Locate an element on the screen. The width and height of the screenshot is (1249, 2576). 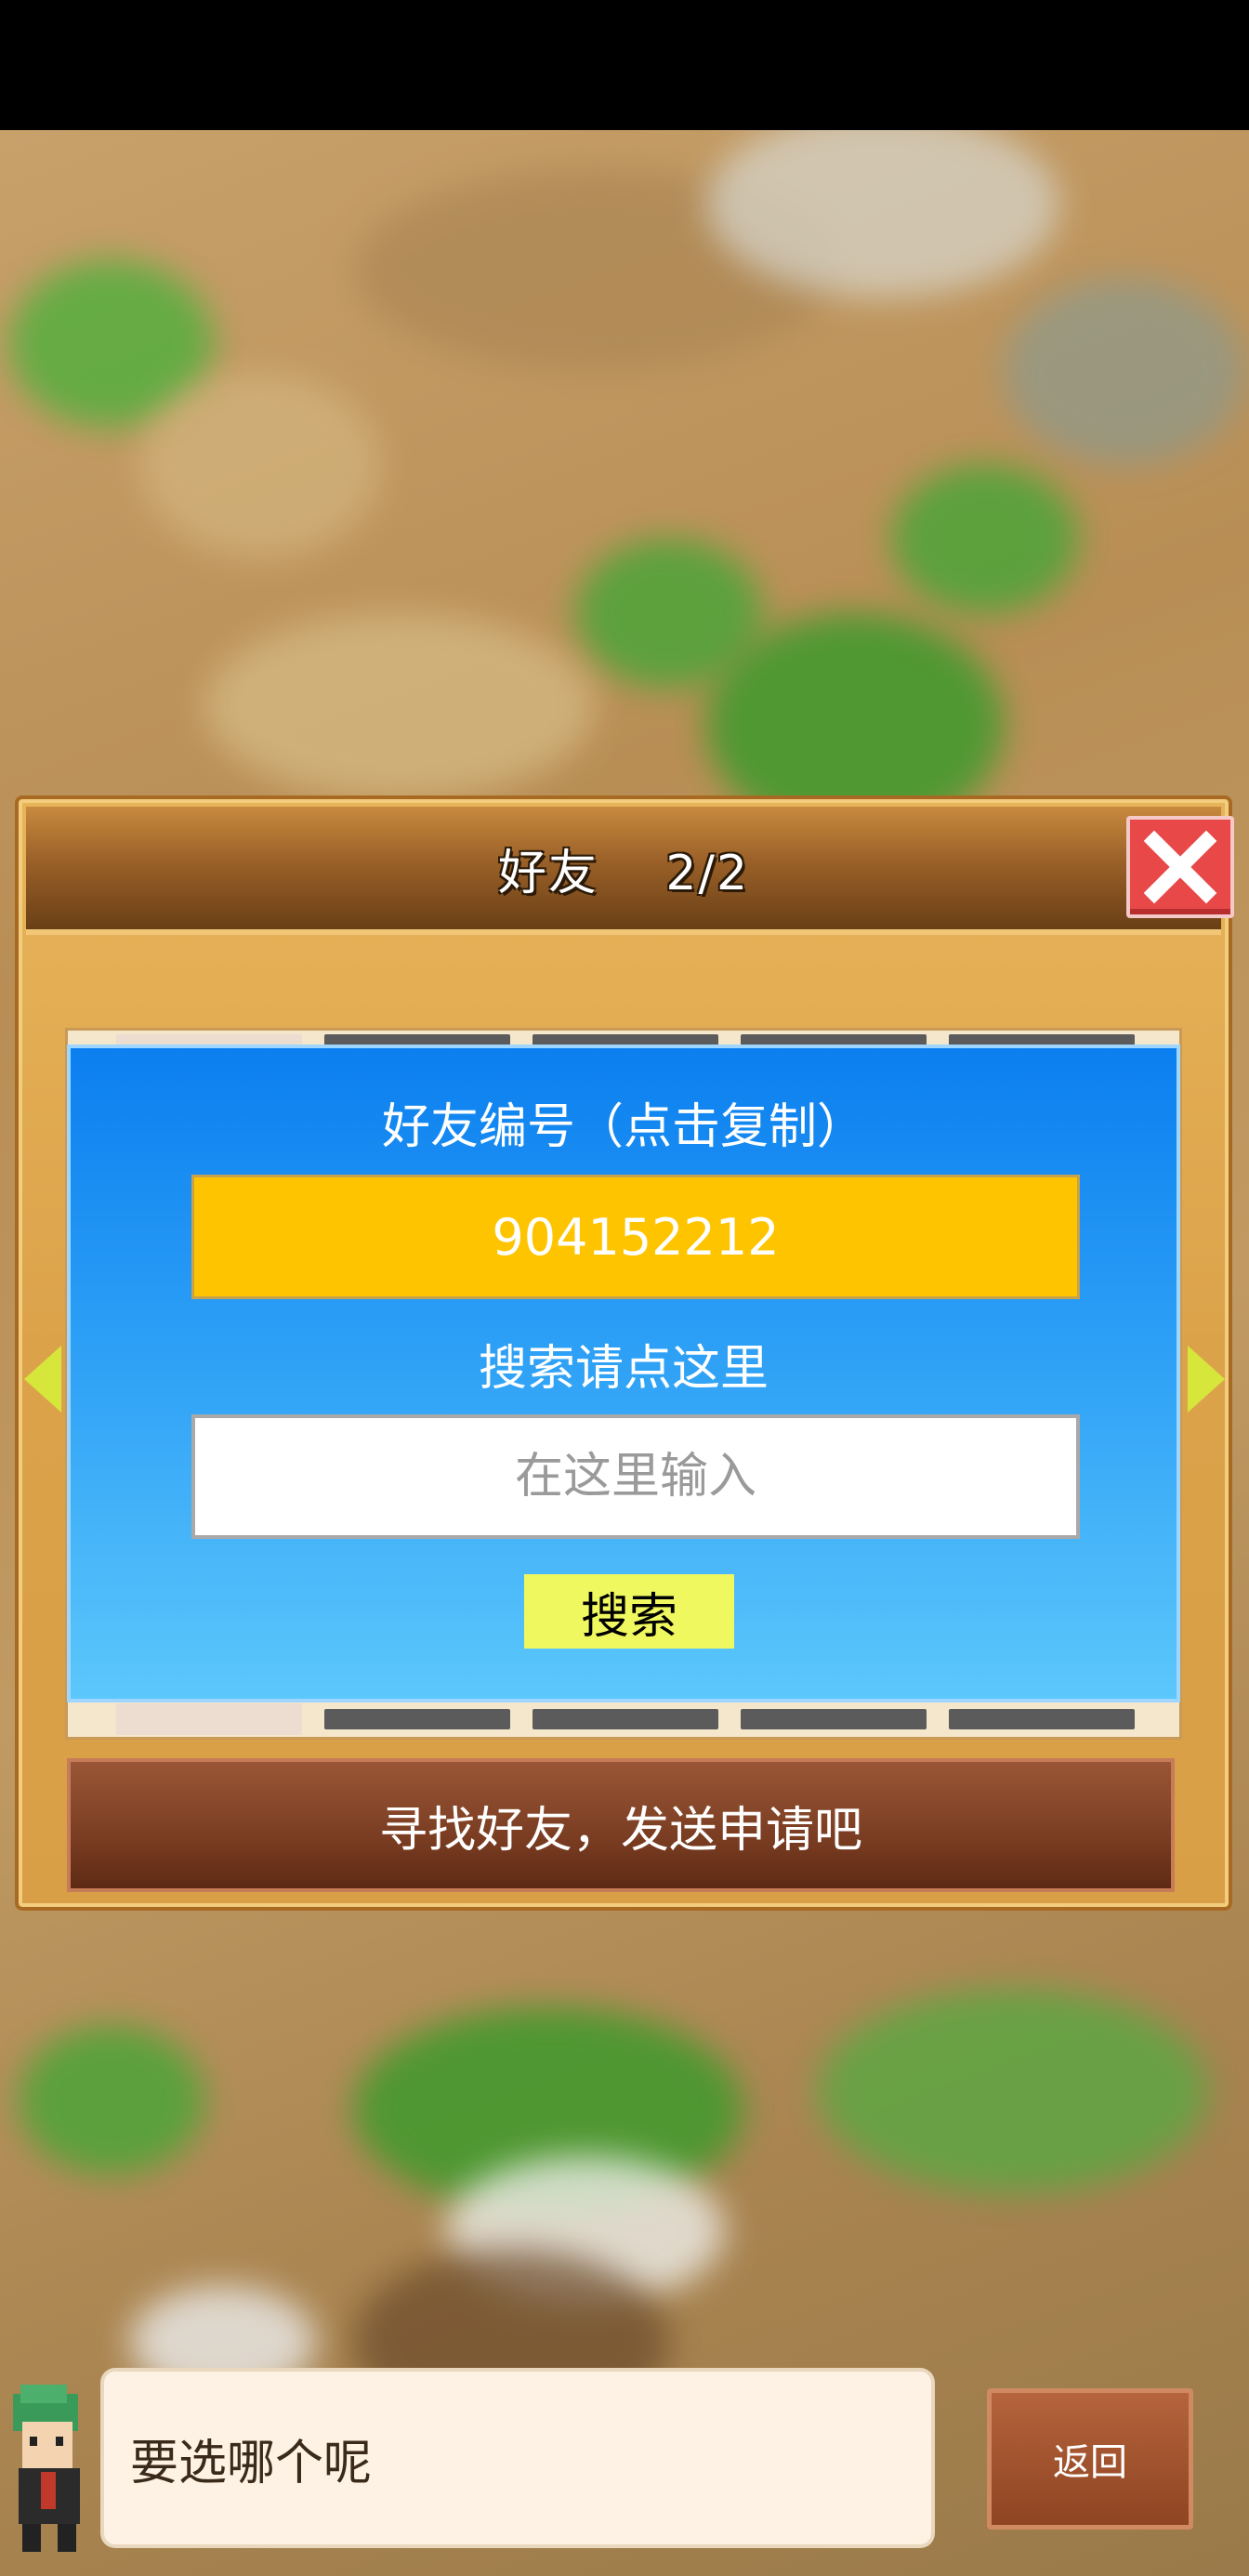
dialog-header: 好友 2/2 is located at coordinates (630, 871).